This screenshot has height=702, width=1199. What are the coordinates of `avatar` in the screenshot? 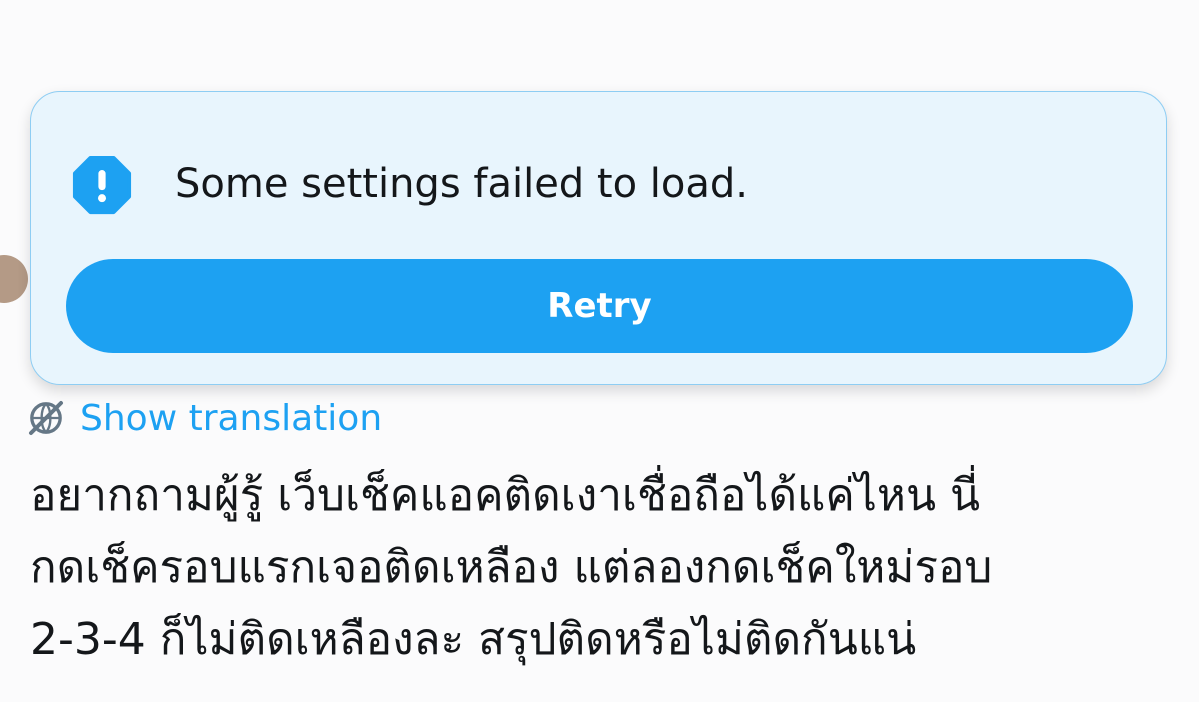 It's located at (14, 279).